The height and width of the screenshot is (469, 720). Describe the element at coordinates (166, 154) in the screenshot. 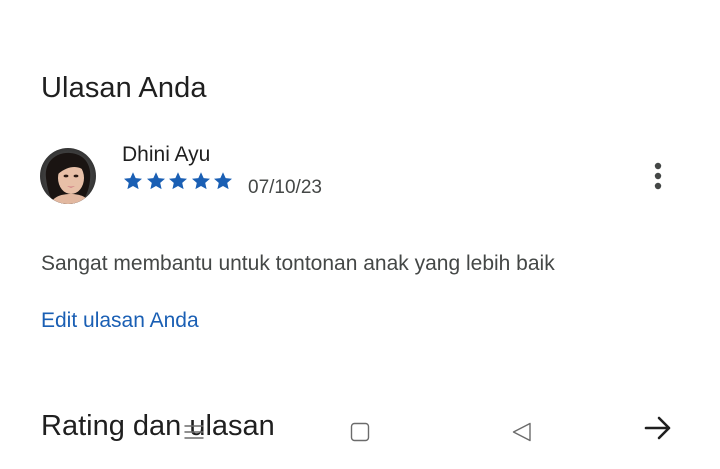

I see `reviewer-name: Dhini Ayu` at that location.